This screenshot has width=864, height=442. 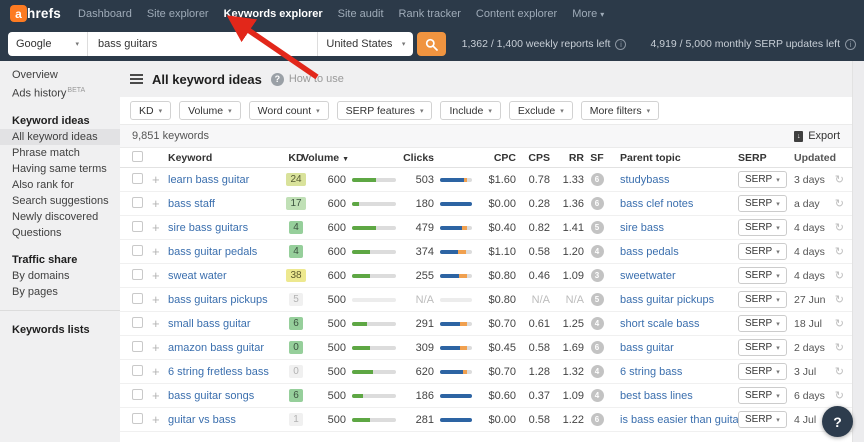 What do you see at coordinates (647, 348) in the screenshot?
I see `parent-topic-link: bass guitar` at bounding box center [647, 348].